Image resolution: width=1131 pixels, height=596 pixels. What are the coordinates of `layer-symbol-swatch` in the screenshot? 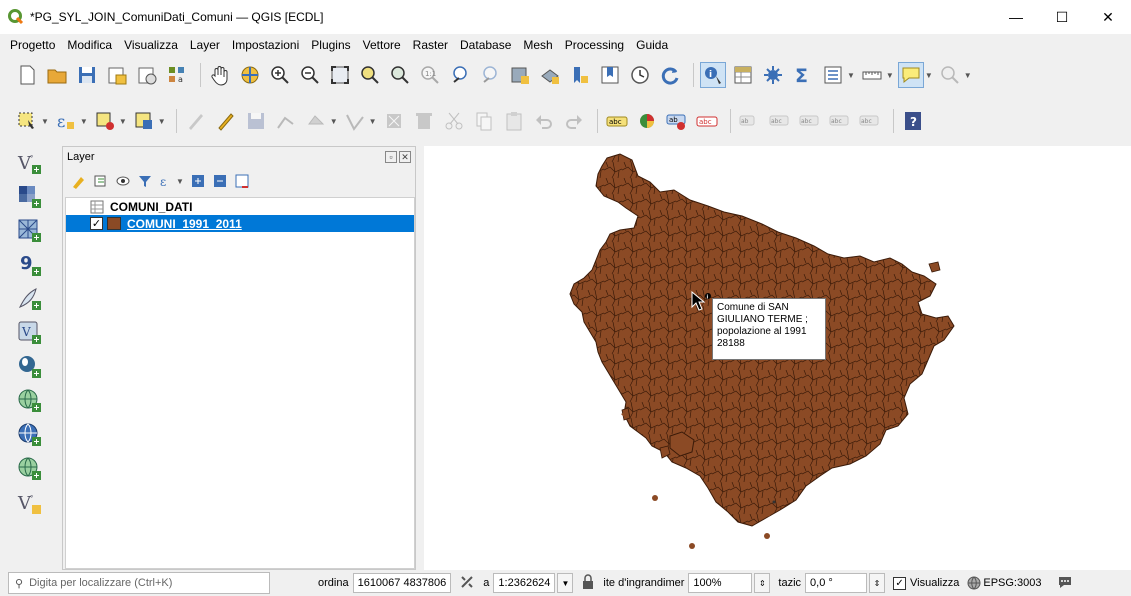 It's located at (114, 223).